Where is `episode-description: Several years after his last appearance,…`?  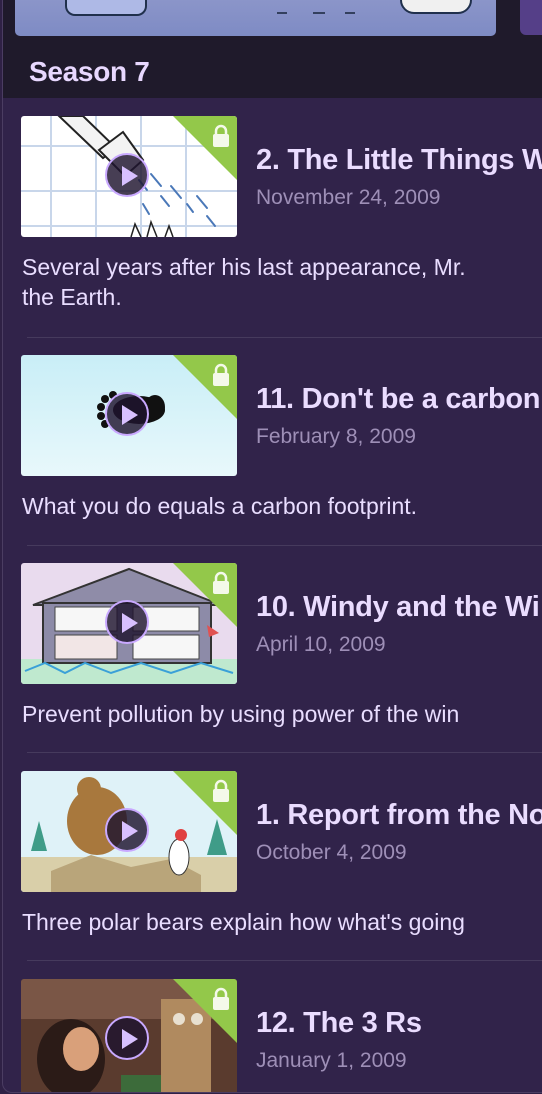 episode-description: Several years after his last appearance,… is located at coordinates (244, 282).